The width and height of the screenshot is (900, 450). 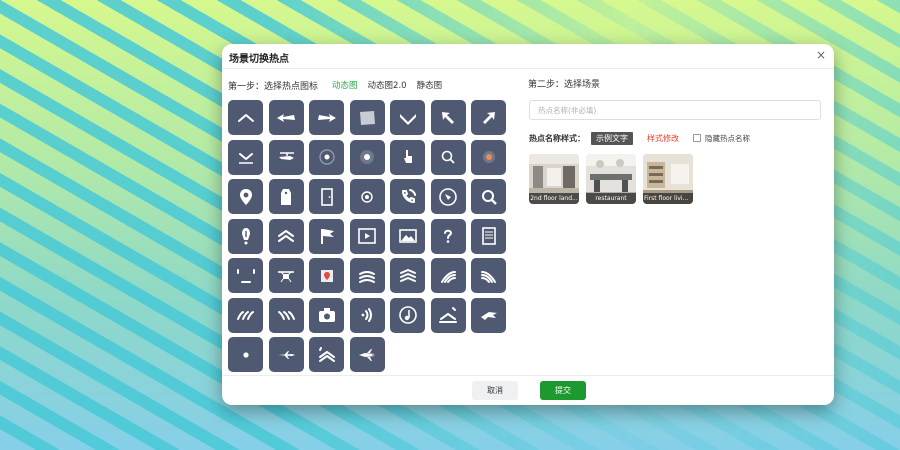 What do you see at coordinates (495, 390) in the screenshot?
I see `cancel-button: 取消` at bounding box center [495, 390].